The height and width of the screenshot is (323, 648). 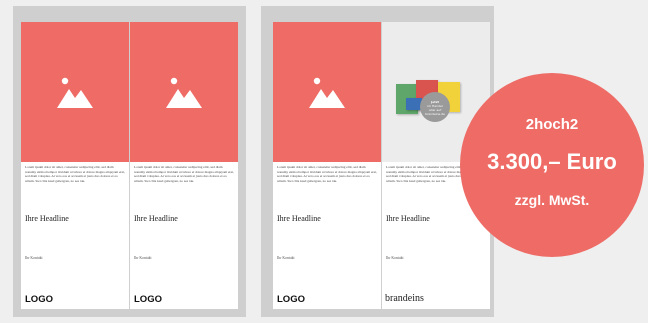 I want to click on price-text: 3.300,– Euro, so click(x=552, y=161).